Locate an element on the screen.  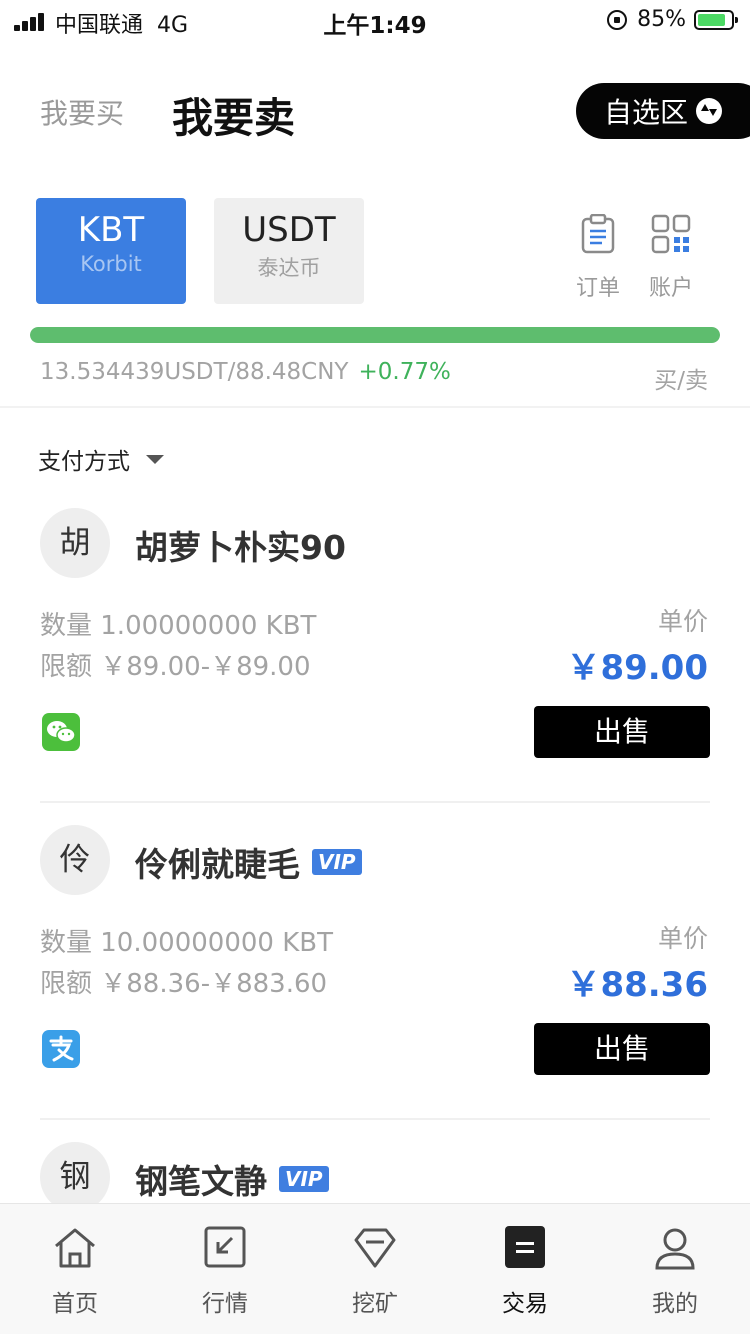
unit-price: ￥89.00 is located at coordinates (637, 668).